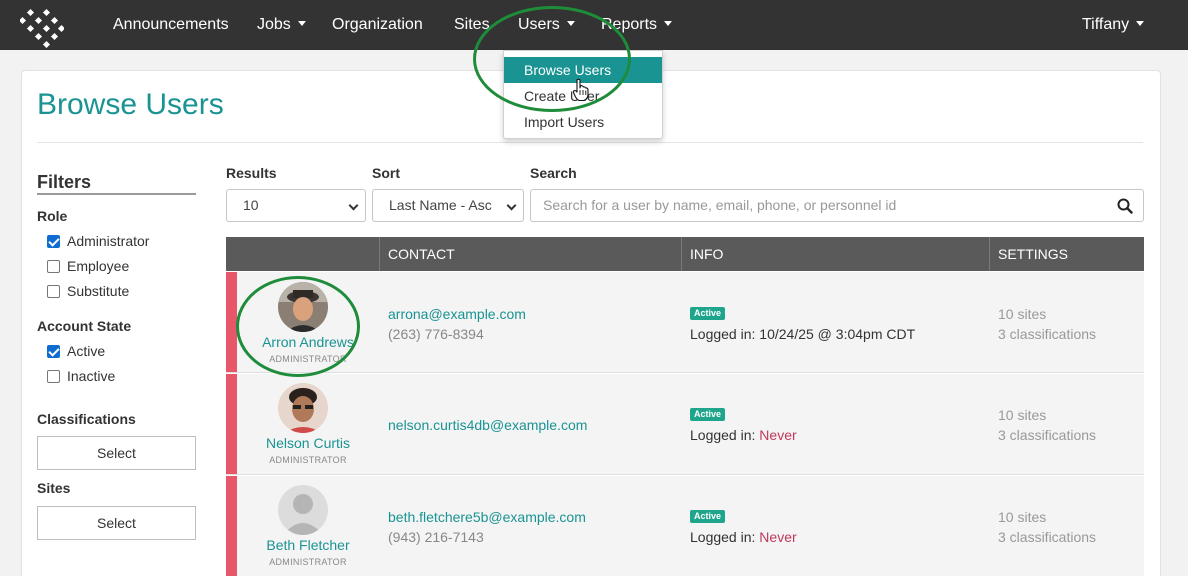 This screenshot has width=1188, height=576. I want to click on sort-value: Last Name - Asc, so click(440, 205).